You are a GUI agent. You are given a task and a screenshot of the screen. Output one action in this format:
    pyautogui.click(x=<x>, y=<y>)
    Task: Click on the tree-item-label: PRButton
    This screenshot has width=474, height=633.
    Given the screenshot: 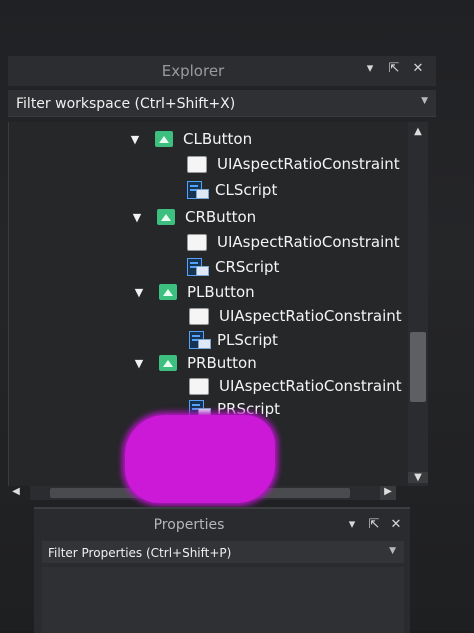 What is the action you would take?
    pyautogui.click(x=222, y=363)
    